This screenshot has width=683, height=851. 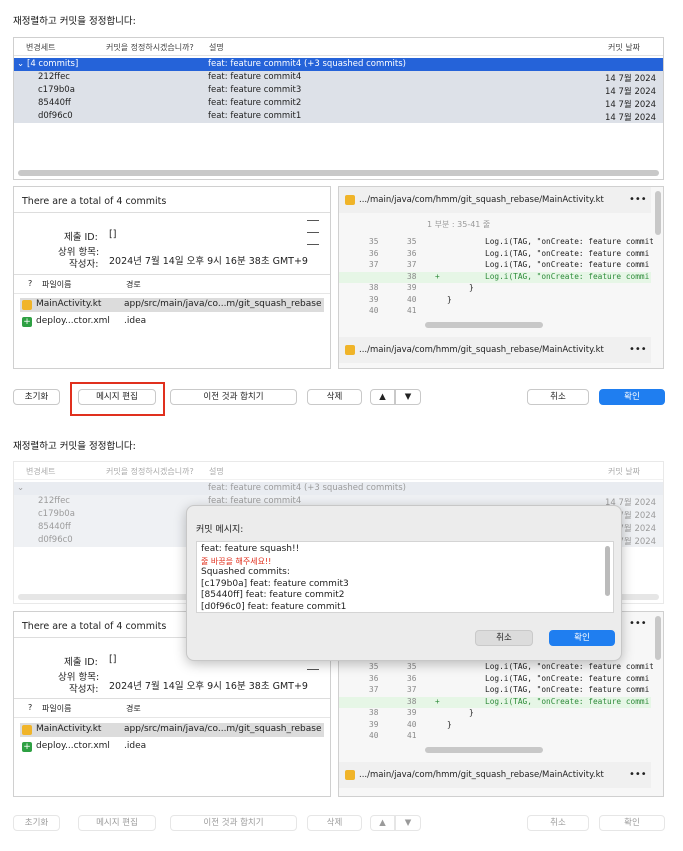 What do you see at coordinates (558, 397) in the screenshot?
I see `cancel-button: 취소` at bounding box center [558, 397].